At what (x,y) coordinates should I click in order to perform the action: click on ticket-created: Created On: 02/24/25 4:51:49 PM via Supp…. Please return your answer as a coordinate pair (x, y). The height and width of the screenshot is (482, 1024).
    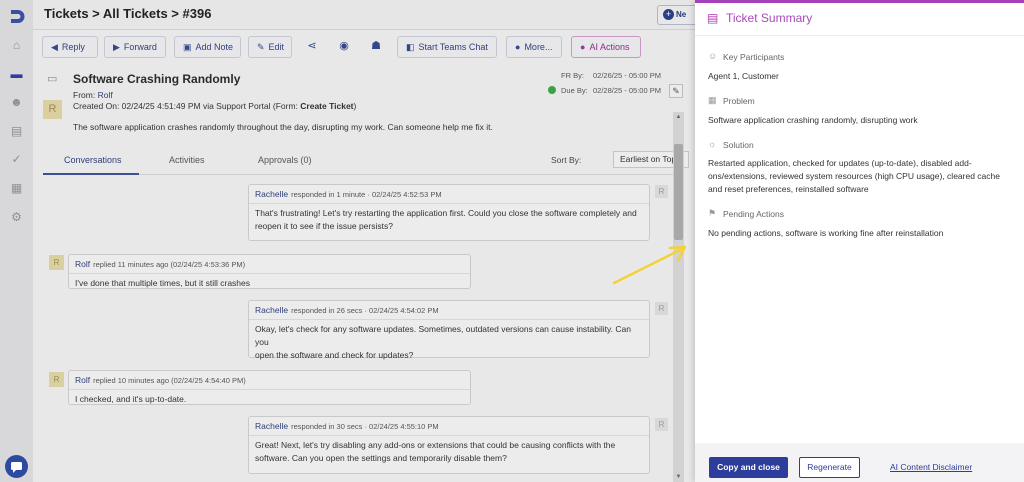
    Looking at the image, I should click on (214, 106).